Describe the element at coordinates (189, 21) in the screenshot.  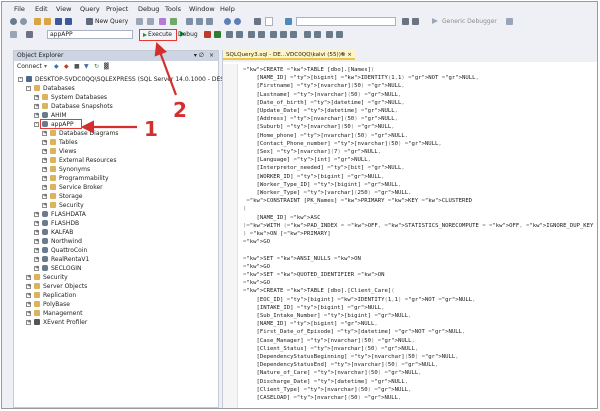
I see `cut-icon` at that location.